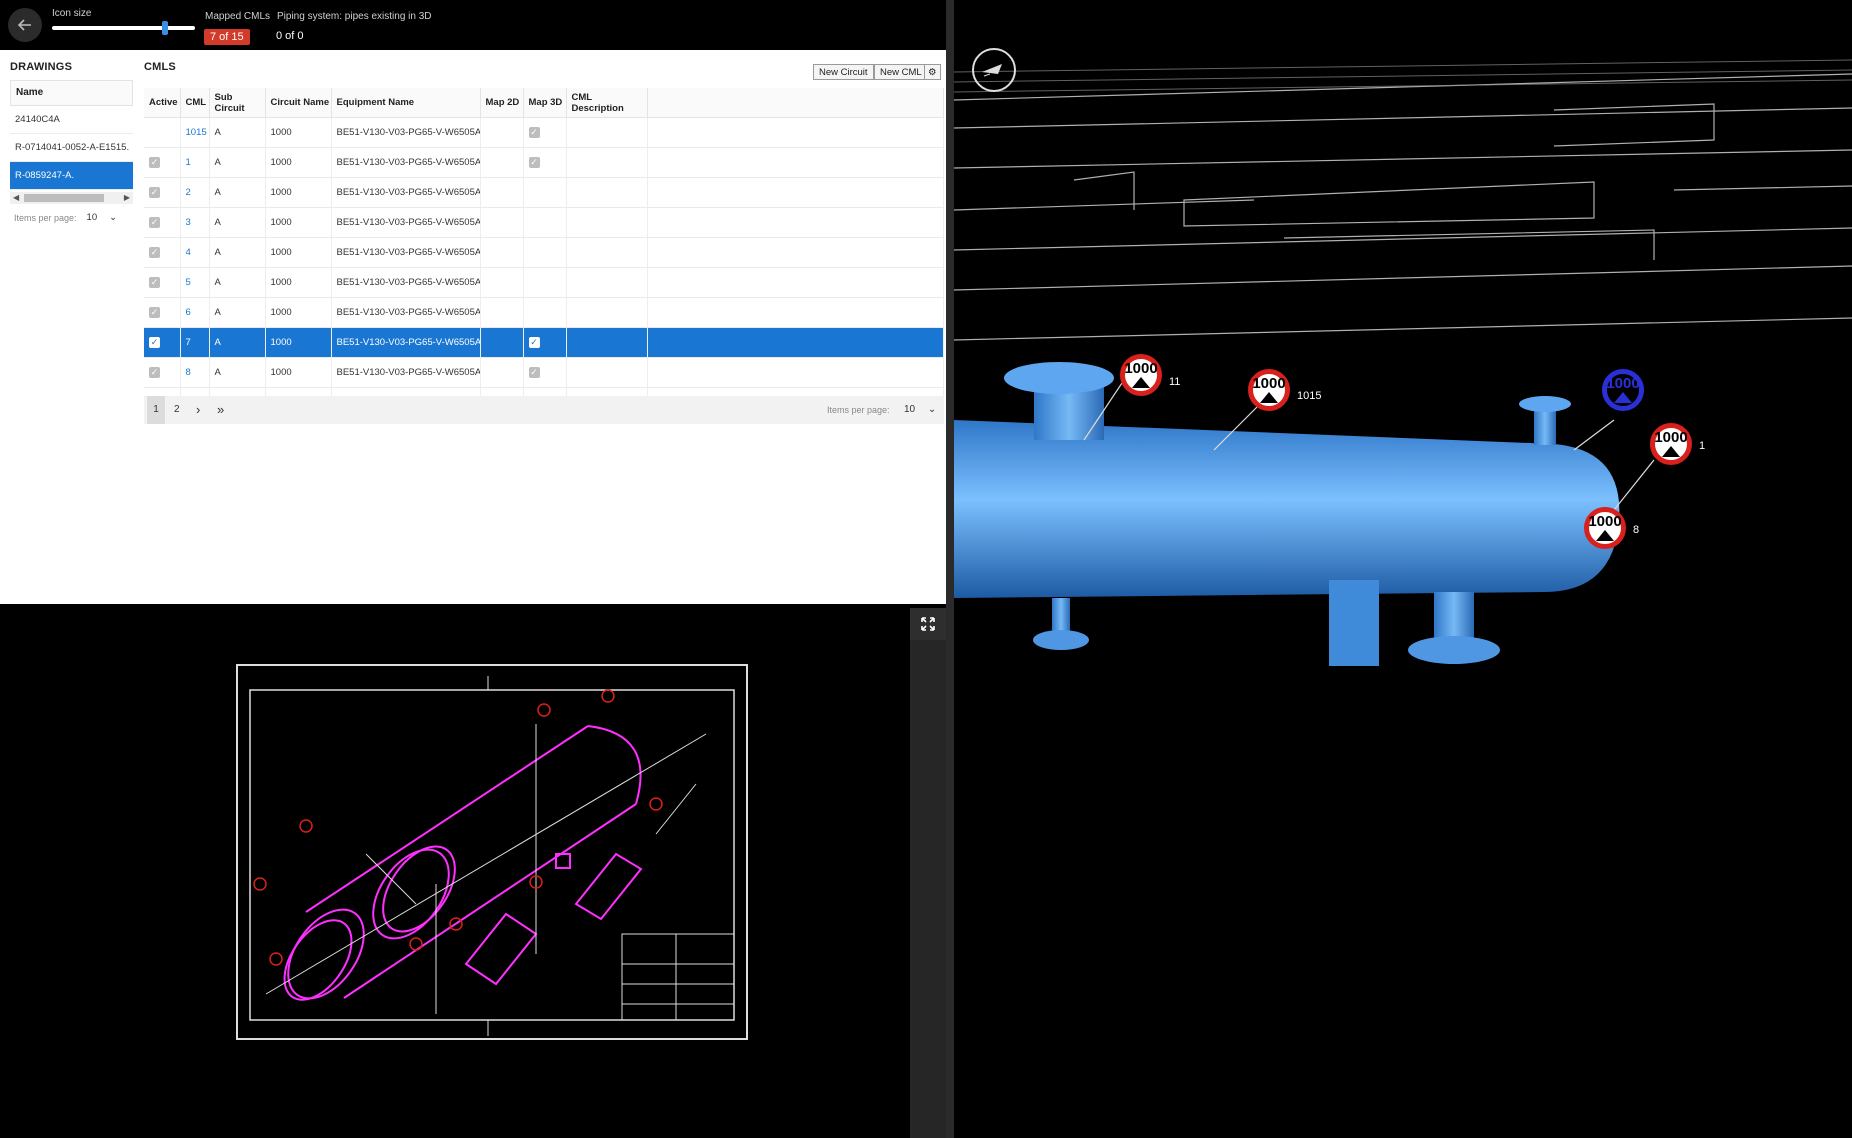  What do you see at coordinates (25, 25) in the screenshot?
I see `arrow-left-icon` at bounding box center [25, 25].